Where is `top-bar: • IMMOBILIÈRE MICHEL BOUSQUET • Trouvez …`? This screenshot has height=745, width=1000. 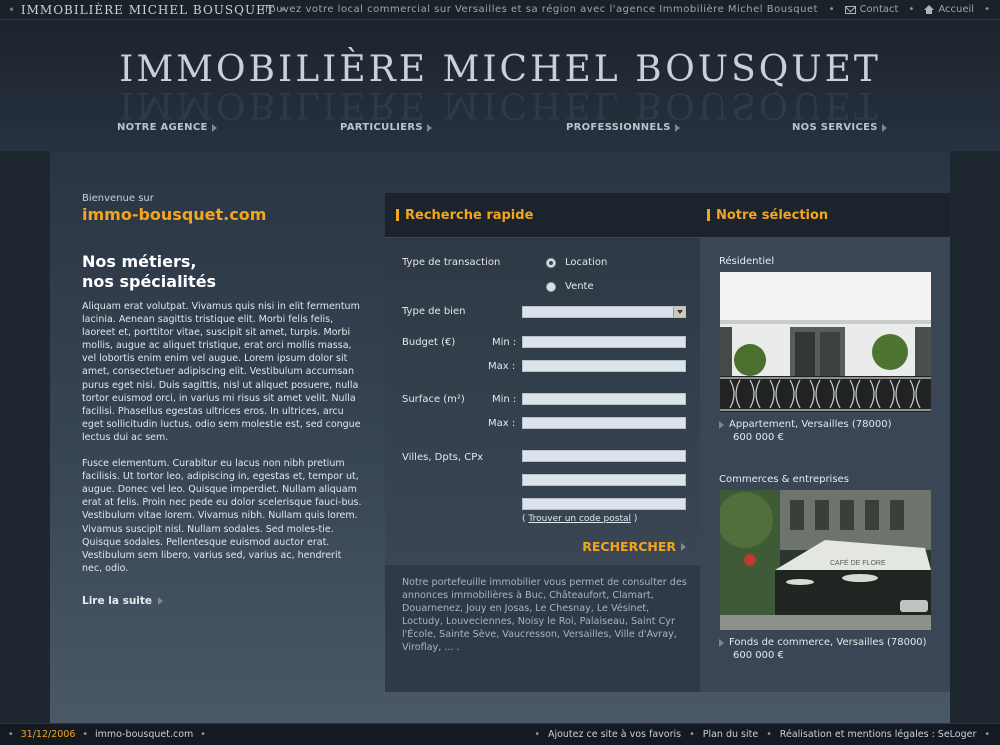 top-bar: • IMMOBILIÈRE MICHEL BOUSQUET • Trouvez … is located at coordinates (500, 10).